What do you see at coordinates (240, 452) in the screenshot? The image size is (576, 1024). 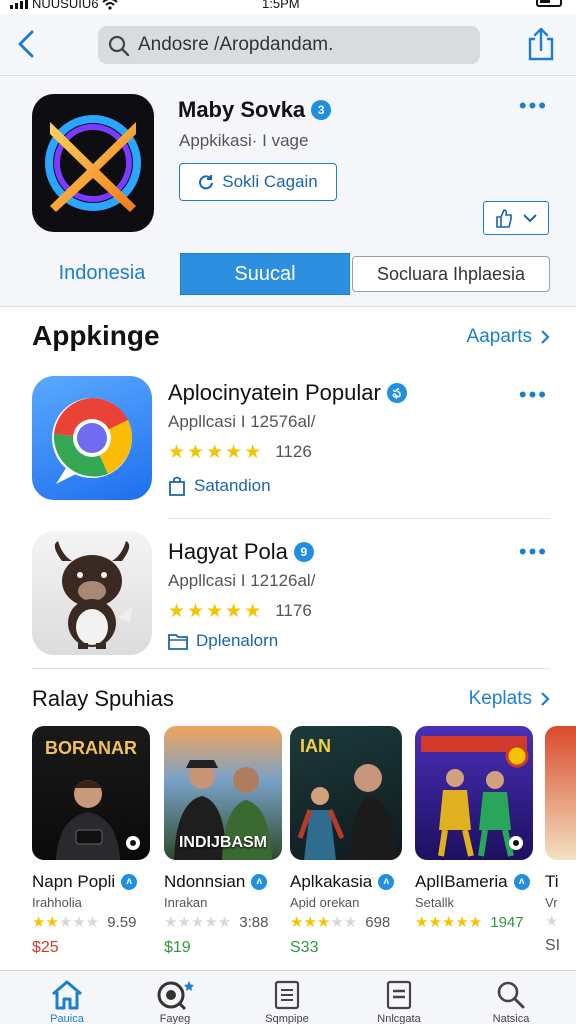 I see `star-rating: ★ ★ ★ ★ ★ 1126` at bounding box center [240, 452].